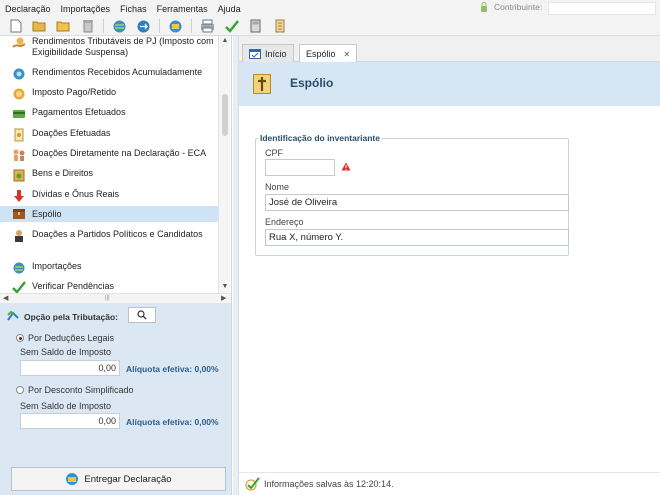  I want to click on warning-icon, so click(346, 166).